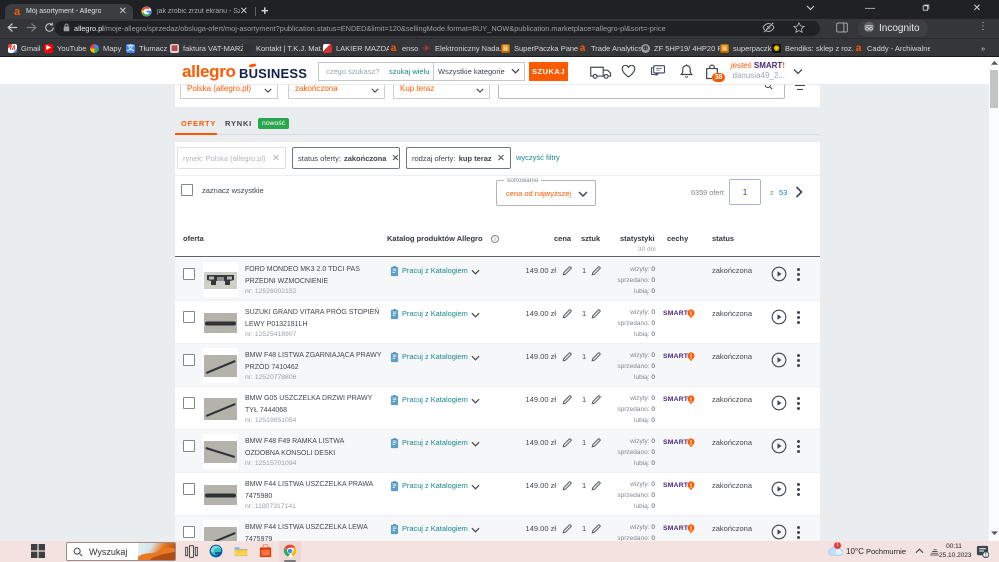 This screenshot has width=999, height=562. What do you see at coordinates (985, 555) in the screenshot?
I see `svg-text: 1` at bounding box center [985, 555].